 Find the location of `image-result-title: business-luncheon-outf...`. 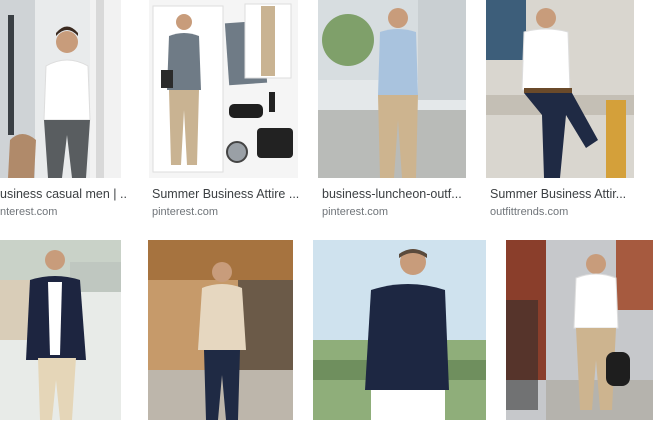

image-result-title: business-luncheon-outf... is located at coordinates (396, 194).